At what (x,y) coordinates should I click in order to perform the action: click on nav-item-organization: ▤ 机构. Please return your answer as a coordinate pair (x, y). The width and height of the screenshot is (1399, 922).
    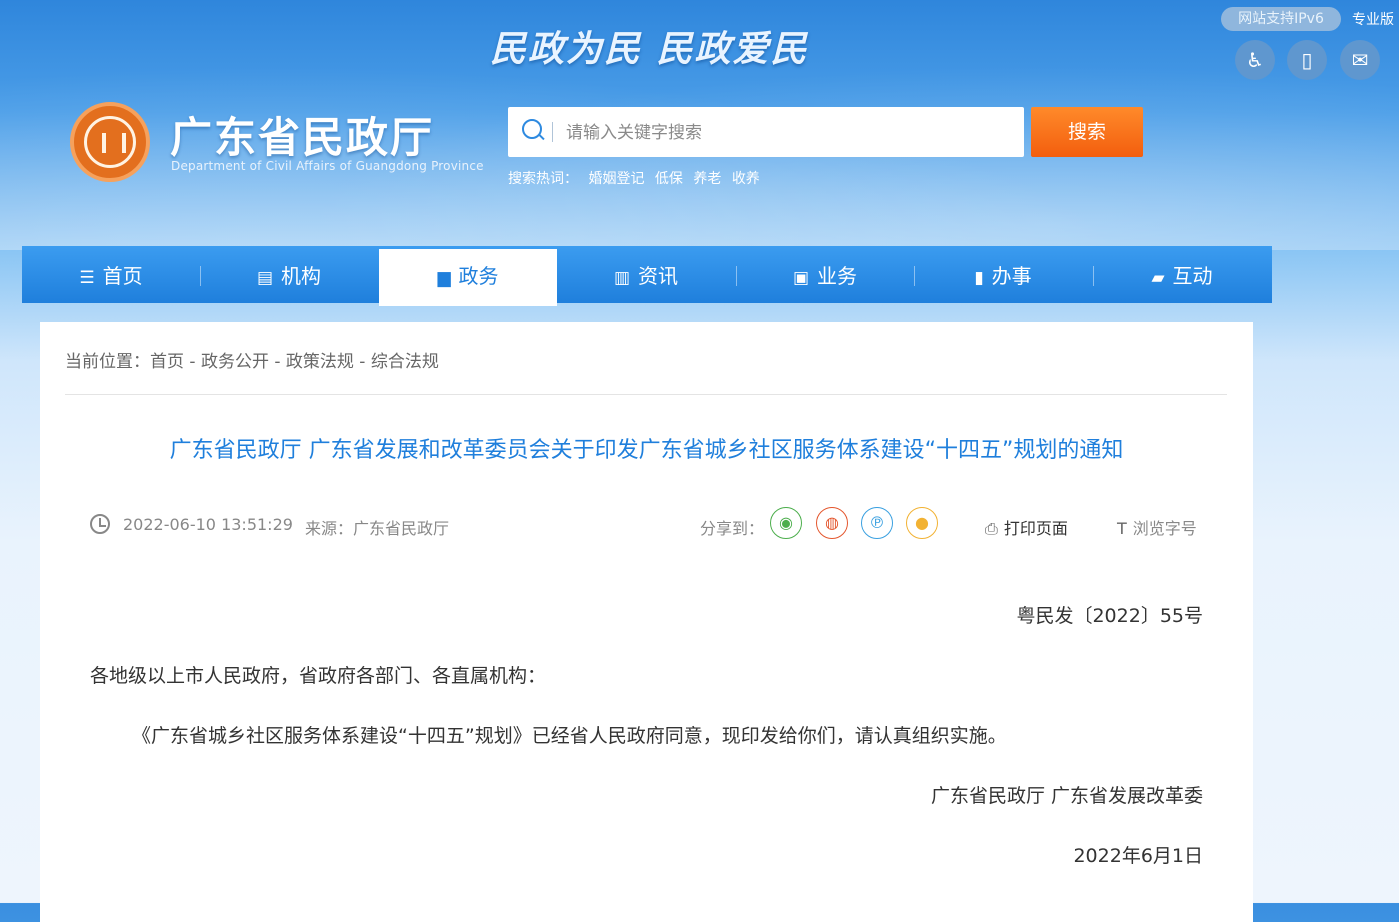
    Looking at the image, I should click on (289, 274).